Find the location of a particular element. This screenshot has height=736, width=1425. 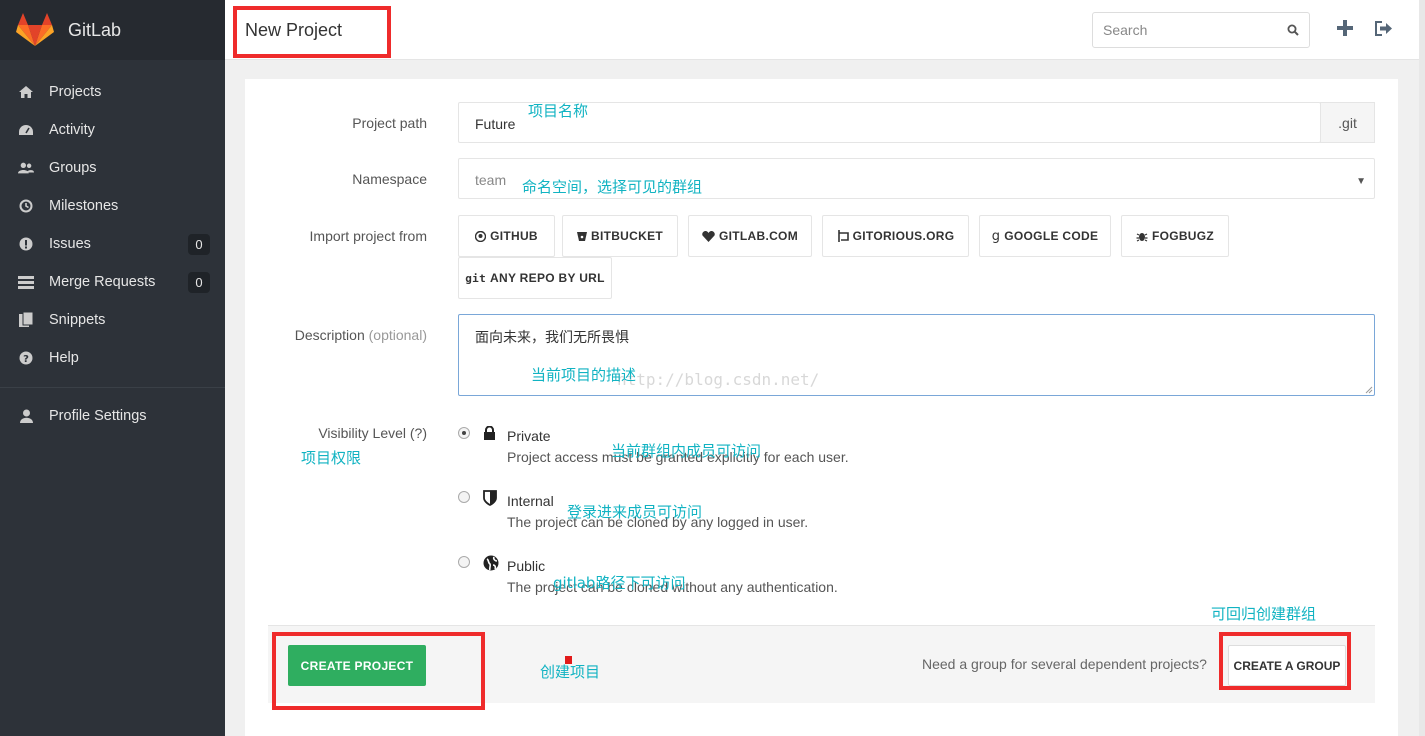

search-input is located at coordinates (1183, 30).